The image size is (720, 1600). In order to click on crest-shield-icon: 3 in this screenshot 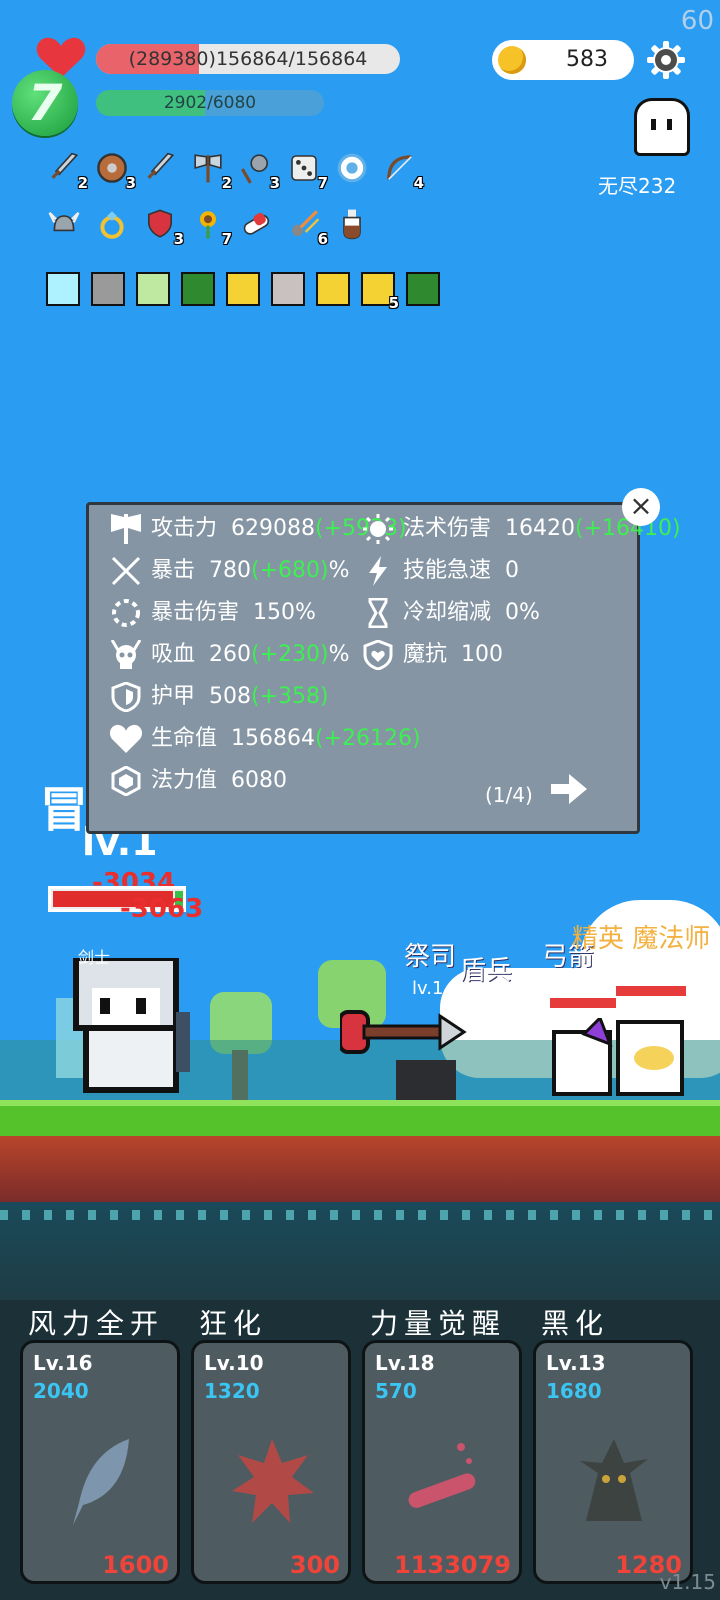, I will do `click(162, 226)`.